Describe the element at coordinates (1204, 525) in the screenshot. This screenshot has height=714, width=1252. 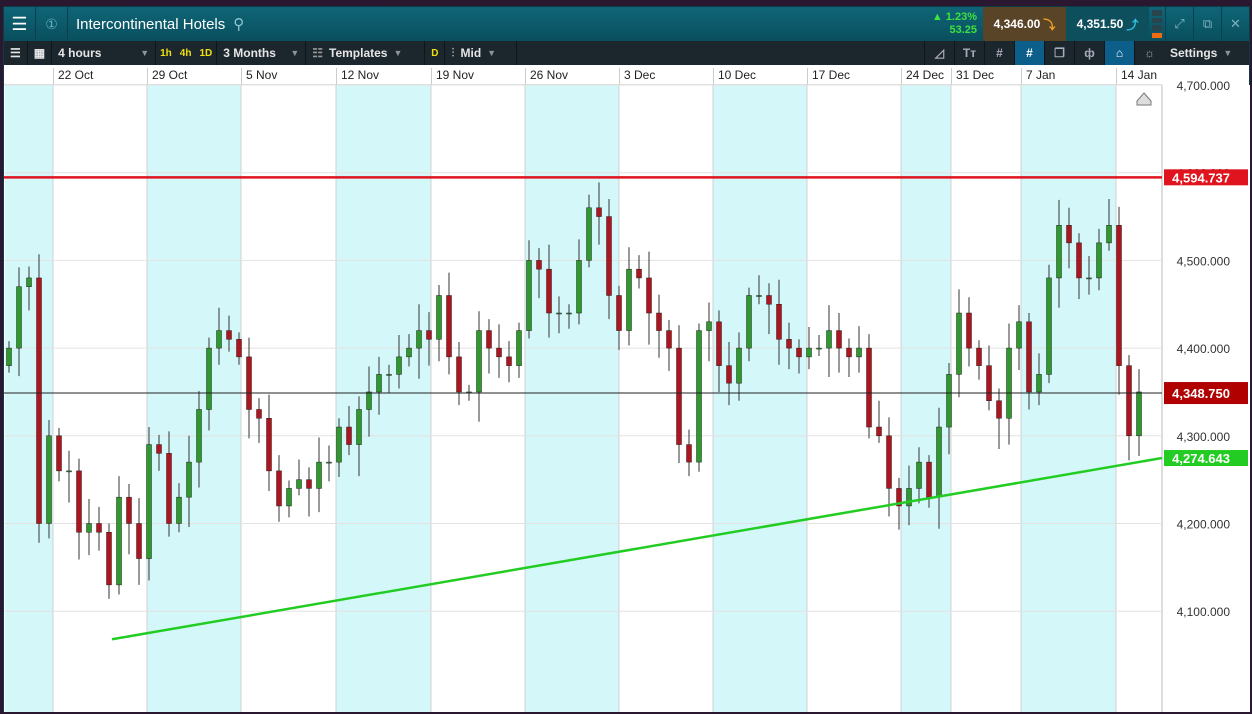
I see `price-tick-label: 4,200.000` at that location.